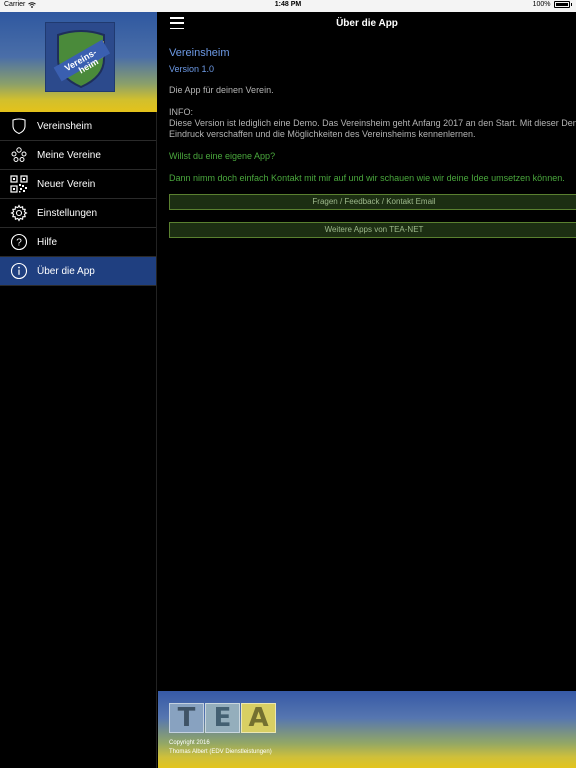  I want to click on sidebar-item-meine-vereine: Meine Vereine, so click(78, 155).